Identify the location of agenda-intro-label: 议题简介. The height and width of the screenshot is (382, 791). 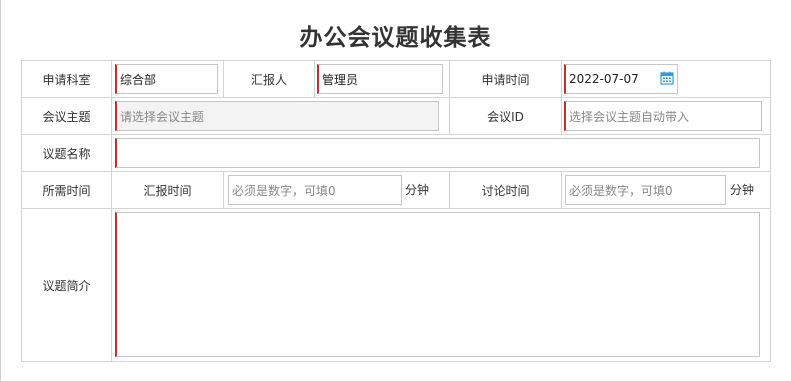
(66, 285).